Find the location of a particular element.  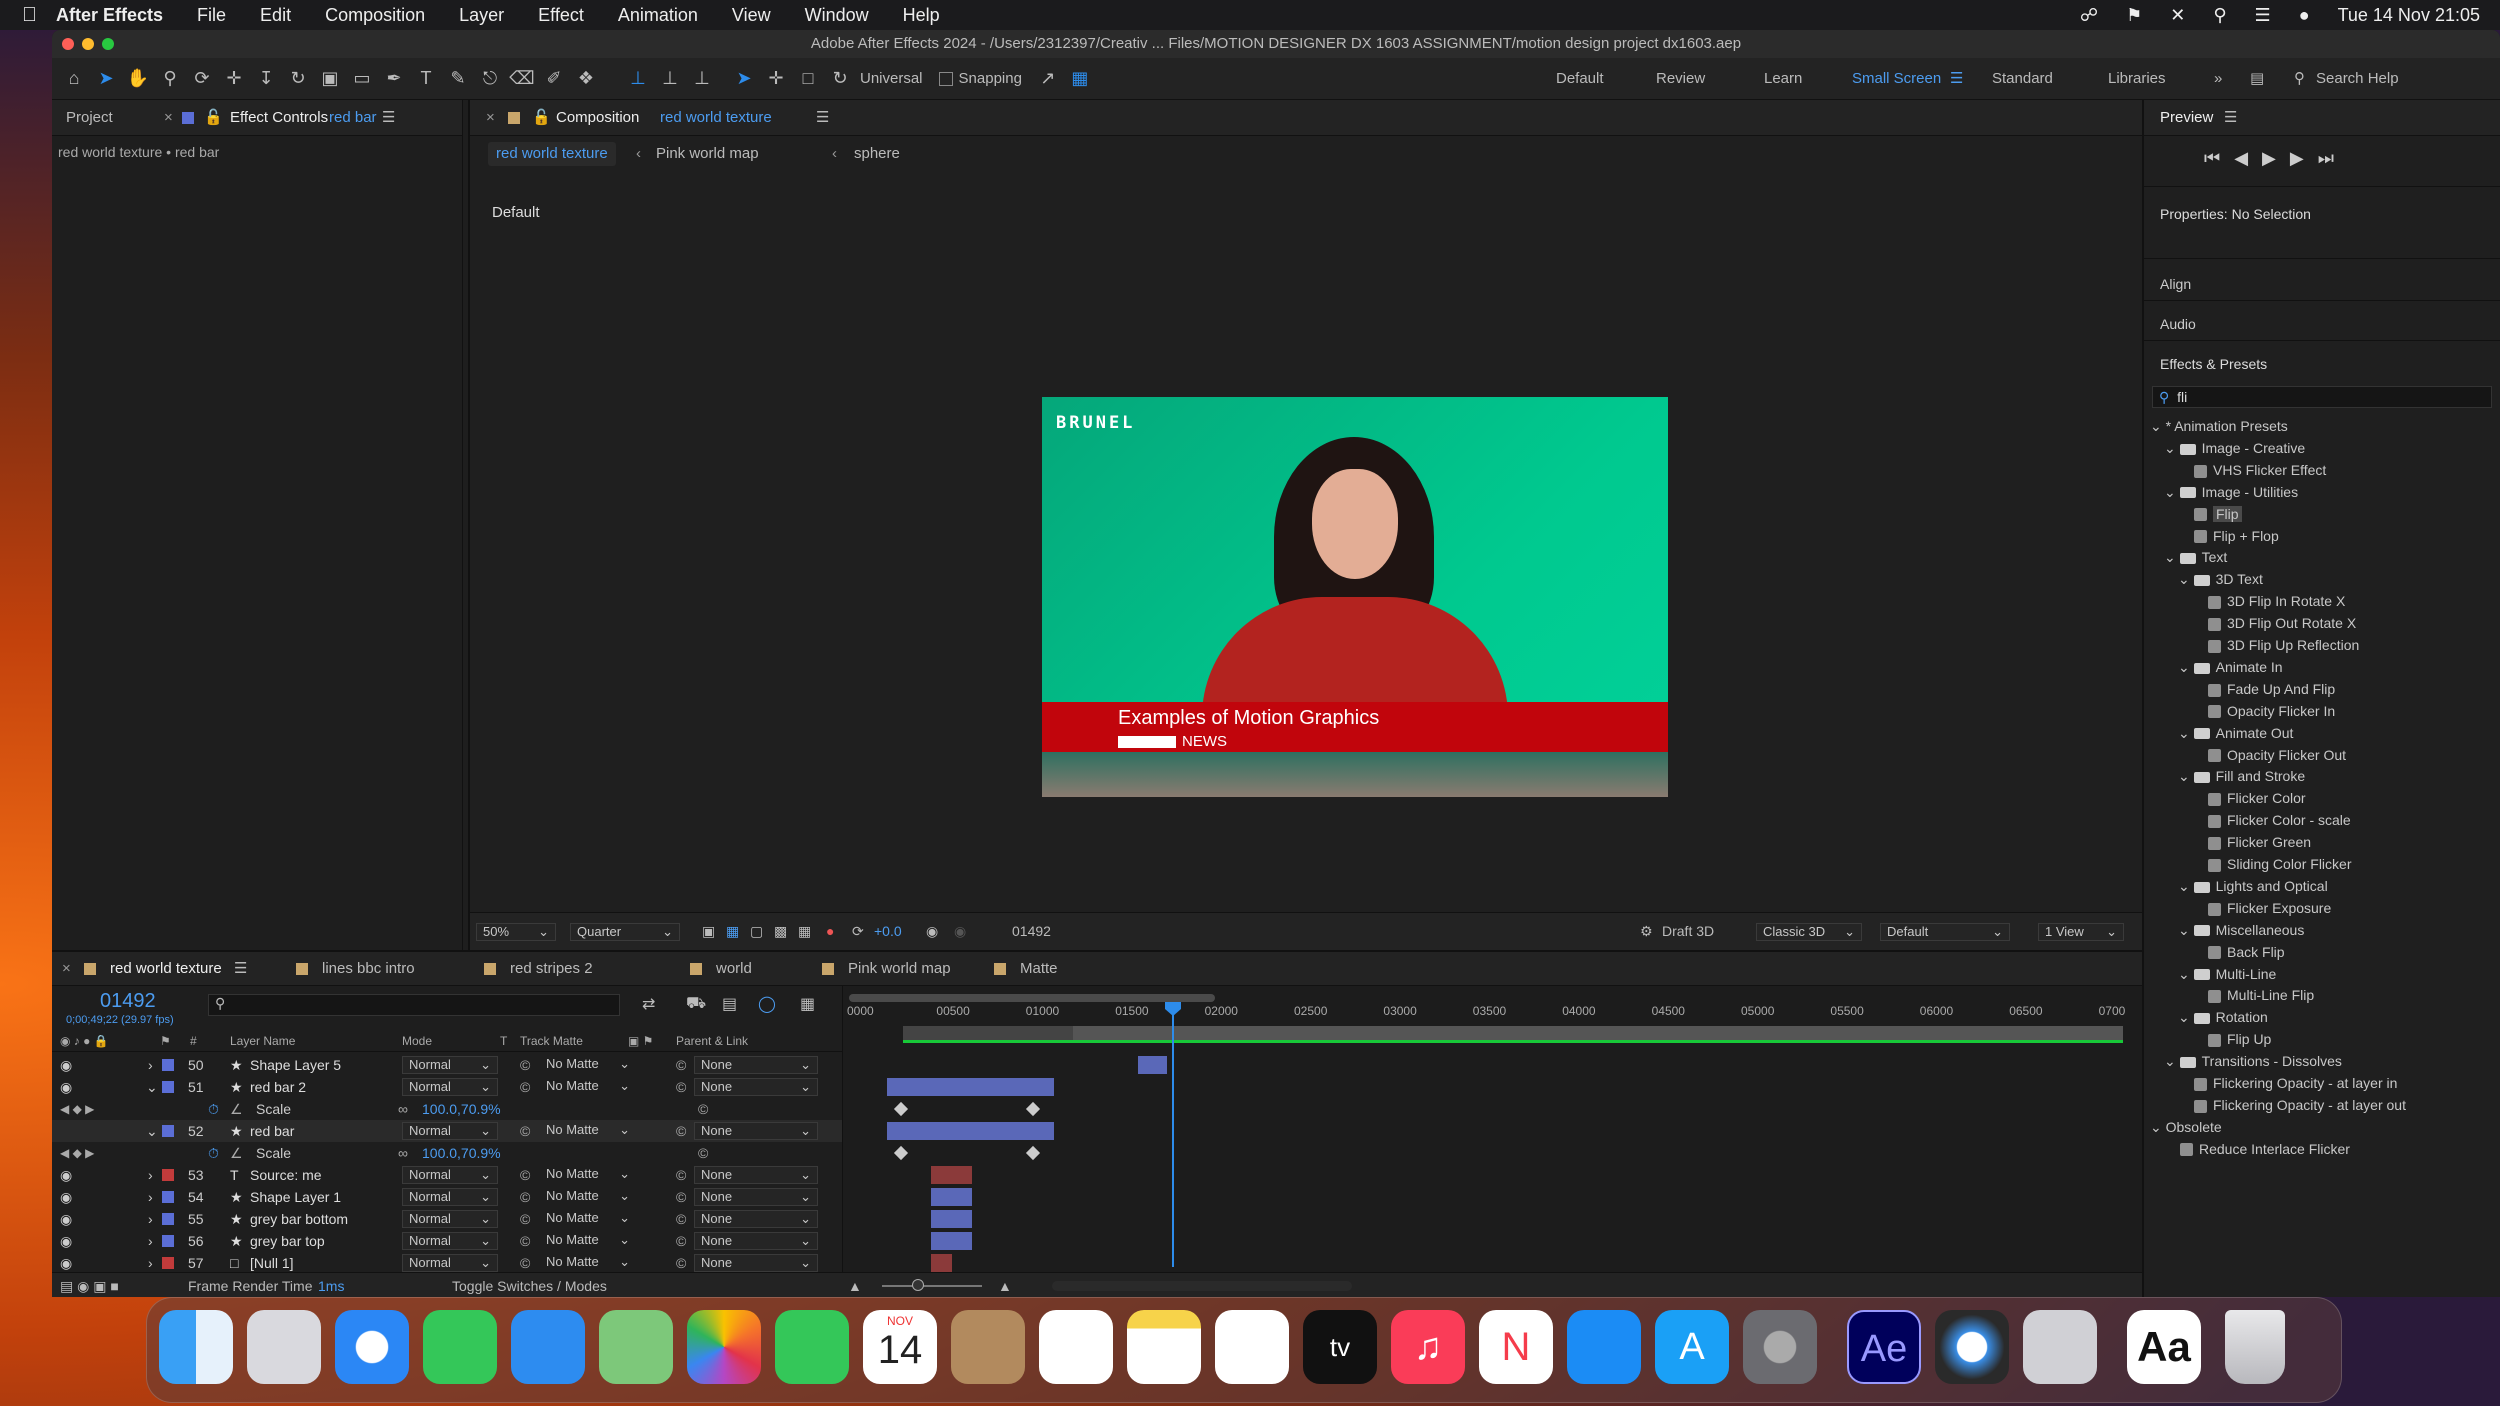

reset-exposure-icon: ⟳ is located at coordinates (858, 931).